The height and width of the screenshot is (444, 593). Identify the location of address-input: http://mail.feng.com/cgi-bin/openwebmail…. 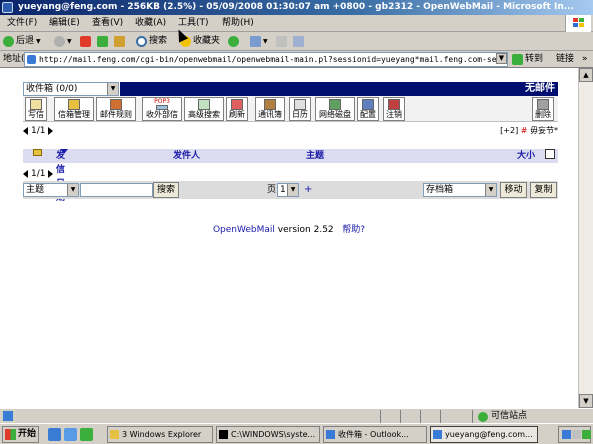
(266, 59).